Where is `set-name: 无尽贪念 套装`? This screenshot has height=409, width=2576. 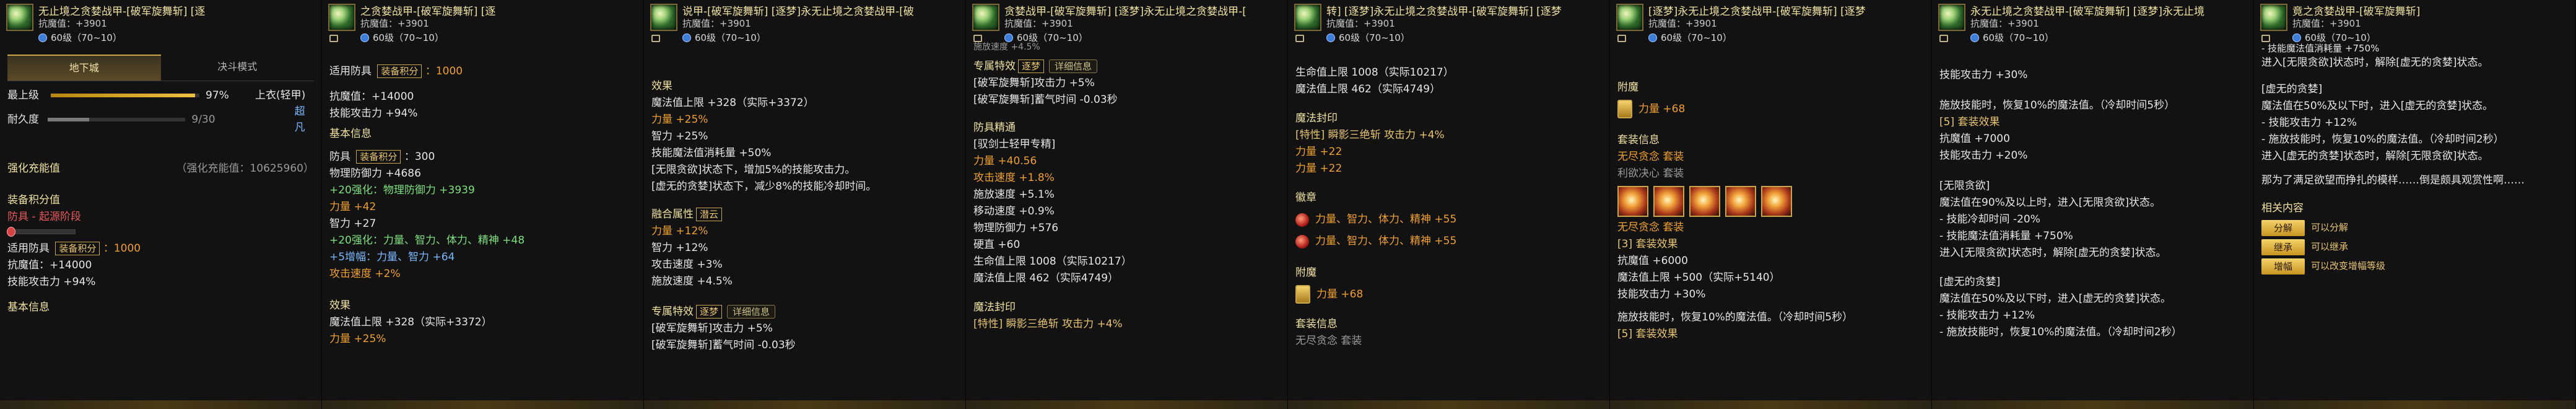
set-name: 无尽贪念 套装 is located at coordinates (1328, 341).